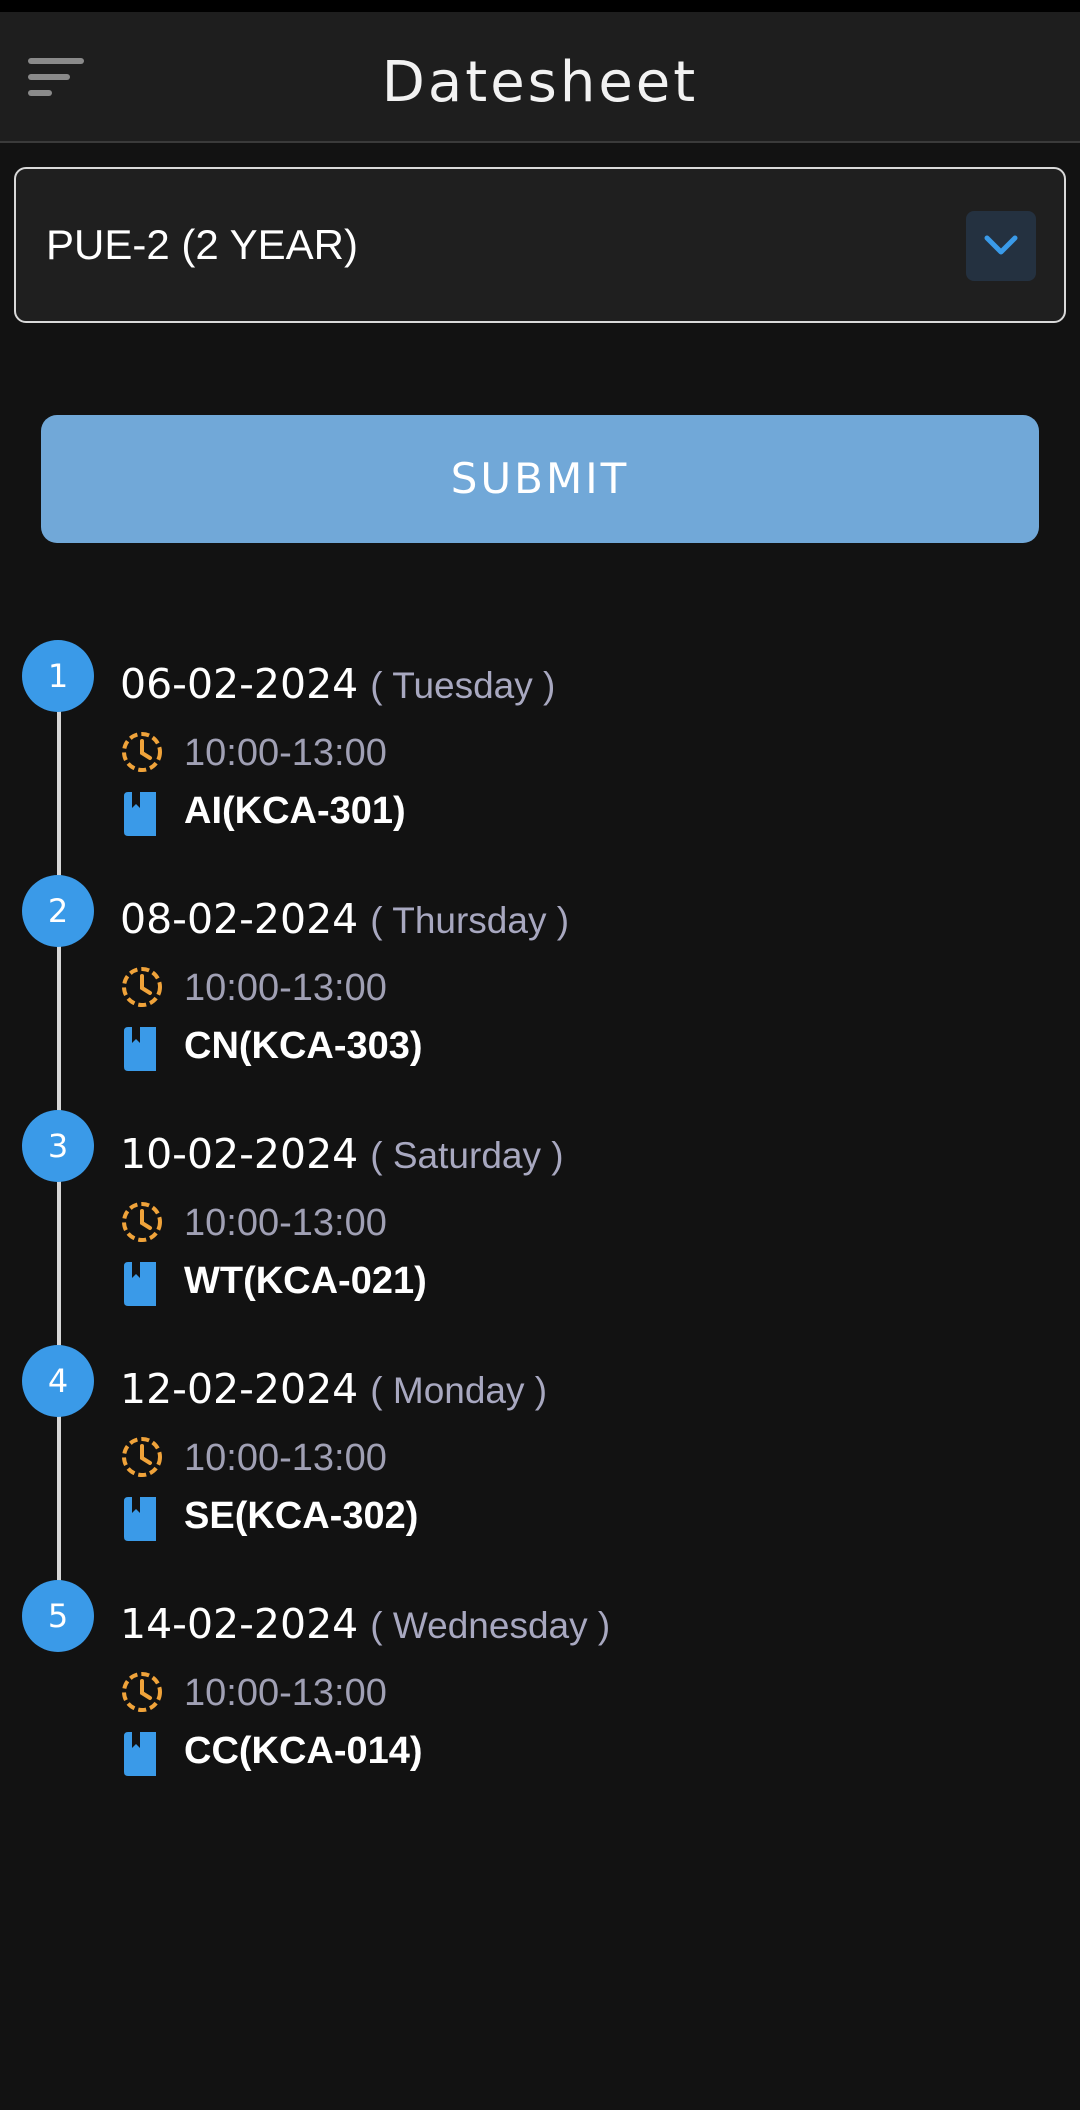 The height and width of the screenshot is (2110, 1080). I want to click on exam-index-badge: 1, so click(58, 676).